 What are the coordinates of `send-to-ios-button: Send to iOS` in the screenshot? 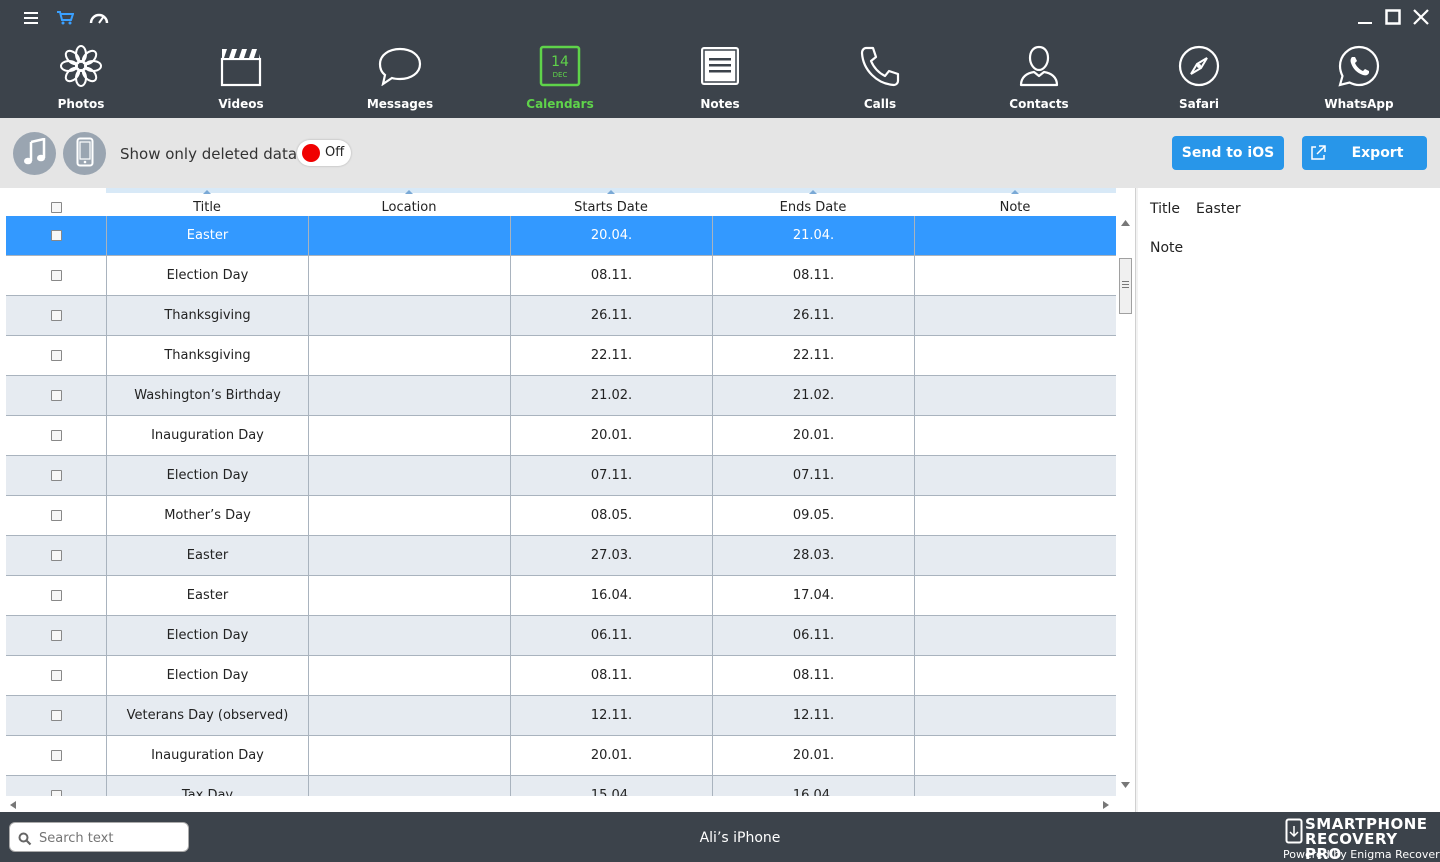 It's located at (1228, 153).